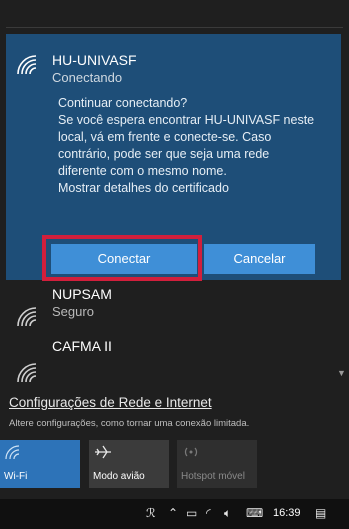 Image resolution: width=349 pixels, height=529 pixels. Describe the element at coordinates (82, 294) in the screenshot. I see `network-name: NUPSAM` at that location.